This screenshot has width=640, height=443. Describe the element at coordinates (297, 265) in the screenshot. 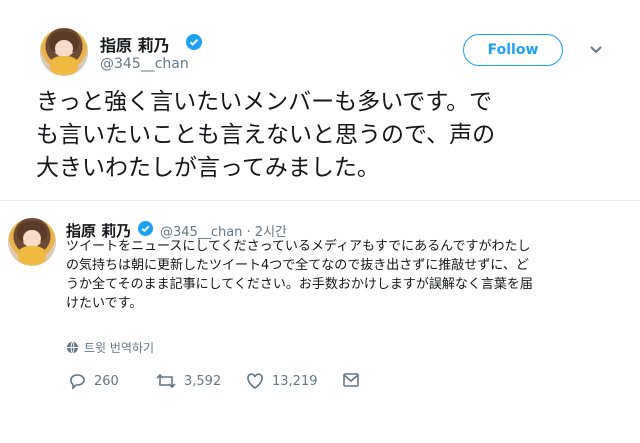

I see `quoted-text-line: の気持ちは朝に更新したツイート4つで全てなので抜き出さずに推敲せずに、ど` at that location.